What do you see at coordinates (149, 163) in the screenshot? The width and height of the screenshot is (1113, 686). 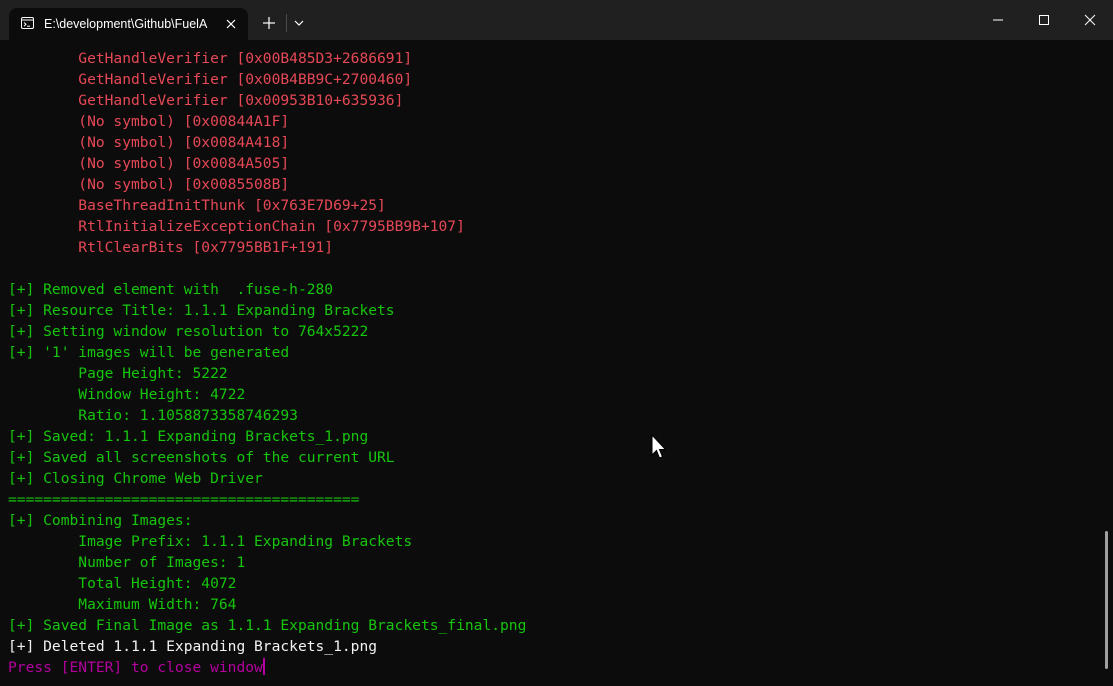 I see `terminal-line-text: (No symbol) [0x0084A505]` at bounding box center [149, 163].